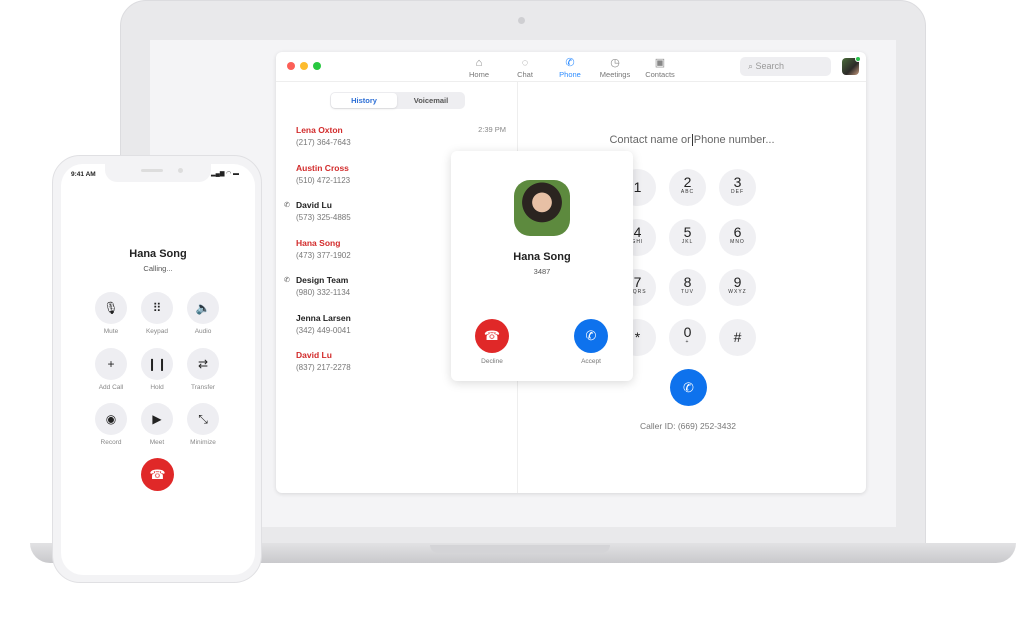 The width and height of the screenshot is (1024, 636). What do you see at coordinates (637, 232) in the screenshot?
I see `key-digit: 4` at bounding box center [637, 232].